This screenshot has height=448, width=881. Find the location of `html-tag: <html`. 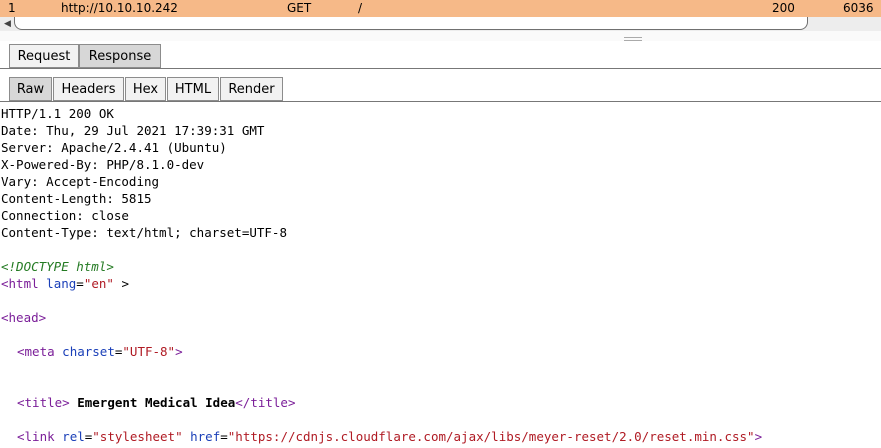

html-tag: <html is located at coordinates (20, 283).